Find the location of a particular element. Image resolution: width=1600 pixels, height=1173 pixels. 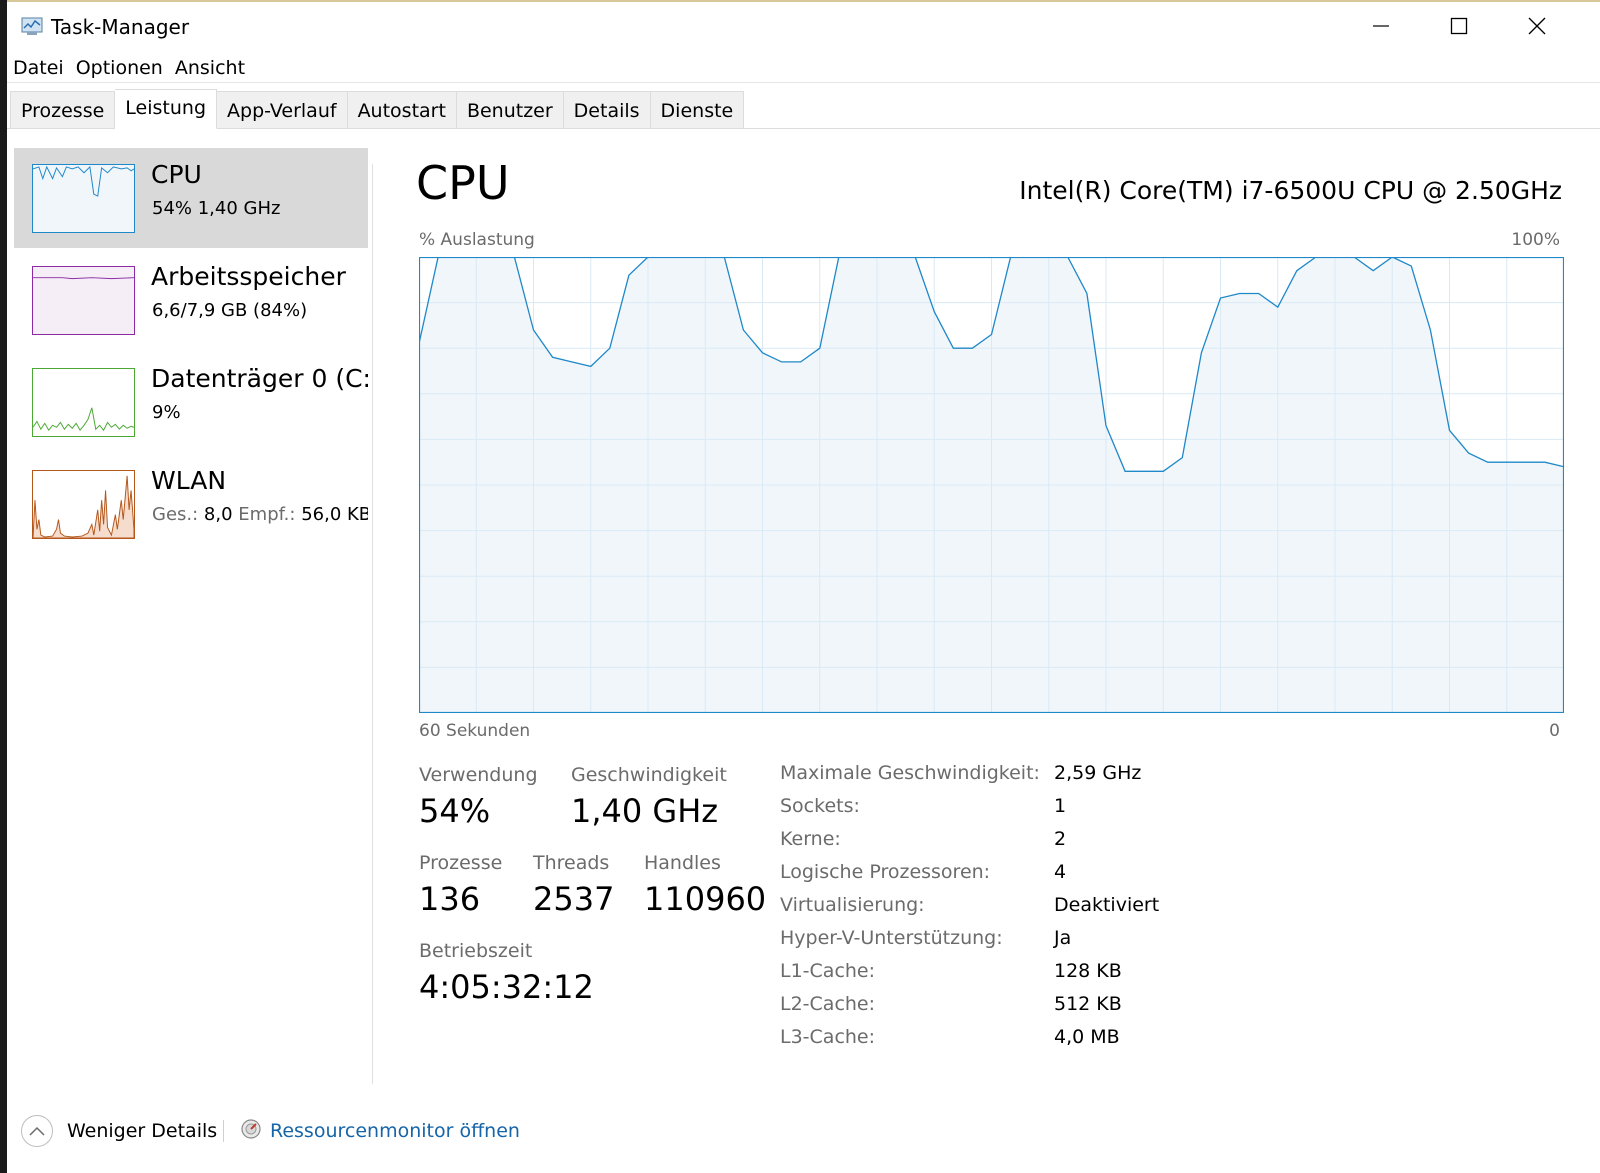

maximize-icon is located at coordinates (1459, 26).